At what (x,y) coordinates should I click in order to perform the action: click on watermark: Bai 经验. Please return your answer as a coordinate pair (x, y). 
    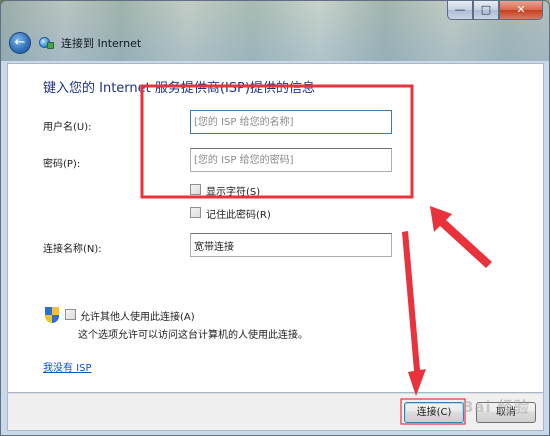
    Looking at the image, I should click on (496, 407).